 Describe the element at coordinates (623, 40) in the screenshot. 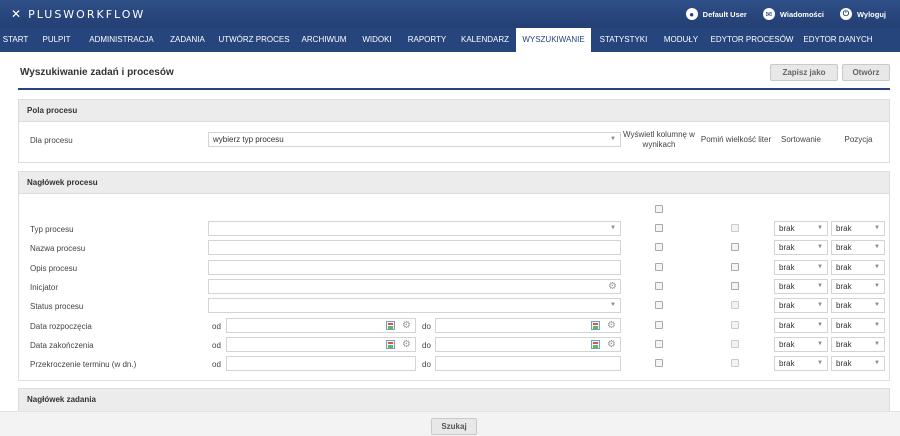

I see `menu-statystyki: STATYSTYKI` at that location.